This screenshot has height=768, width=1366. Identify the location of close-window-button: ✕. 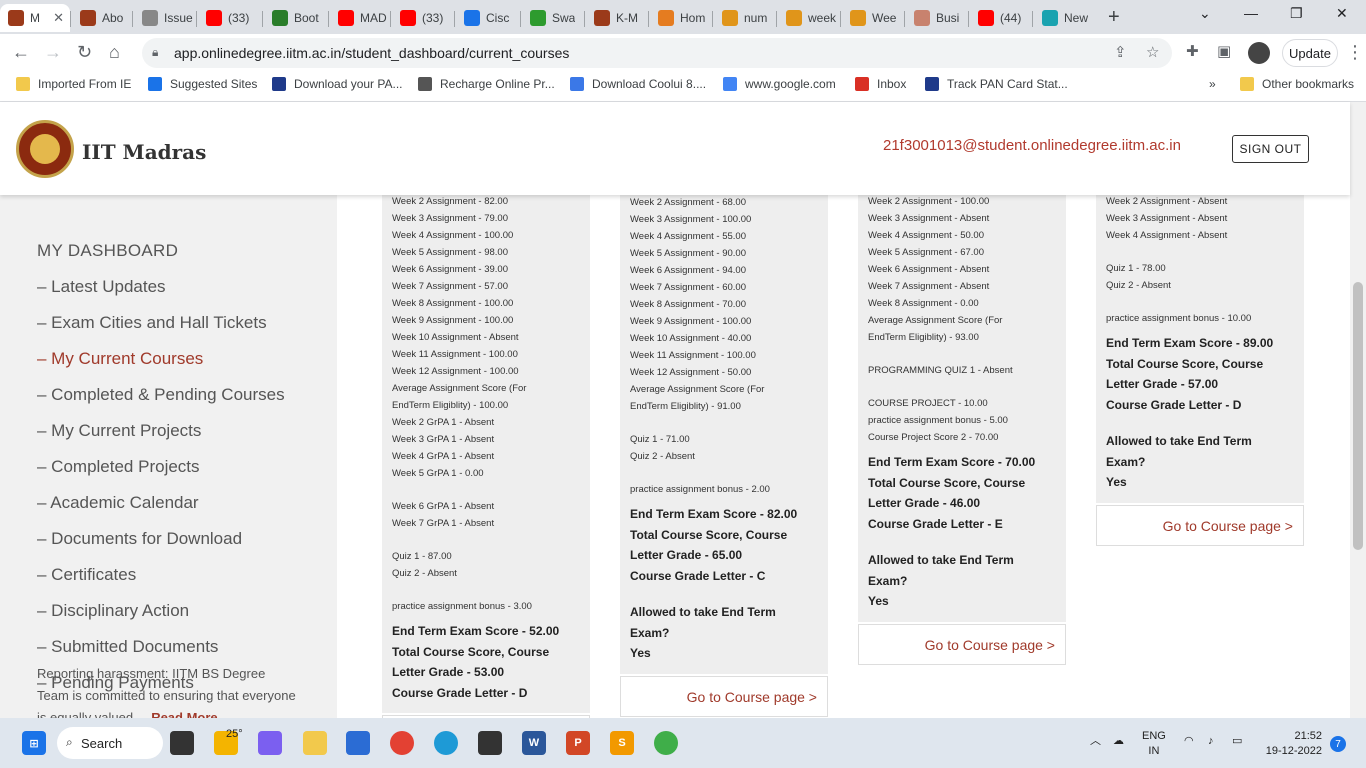
(1342, 13).